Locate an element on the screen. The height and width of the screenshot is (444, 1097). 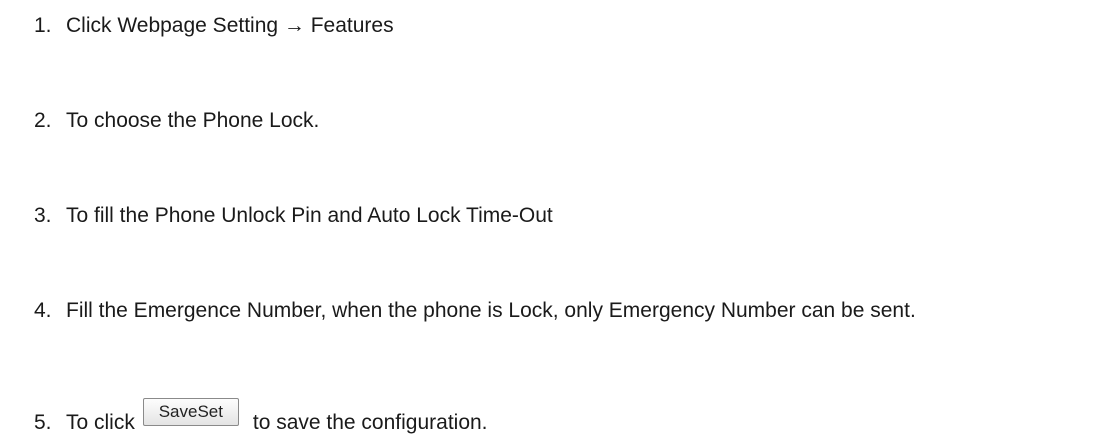
saveset-button: SaveSet is located at coordinates (190, 412).